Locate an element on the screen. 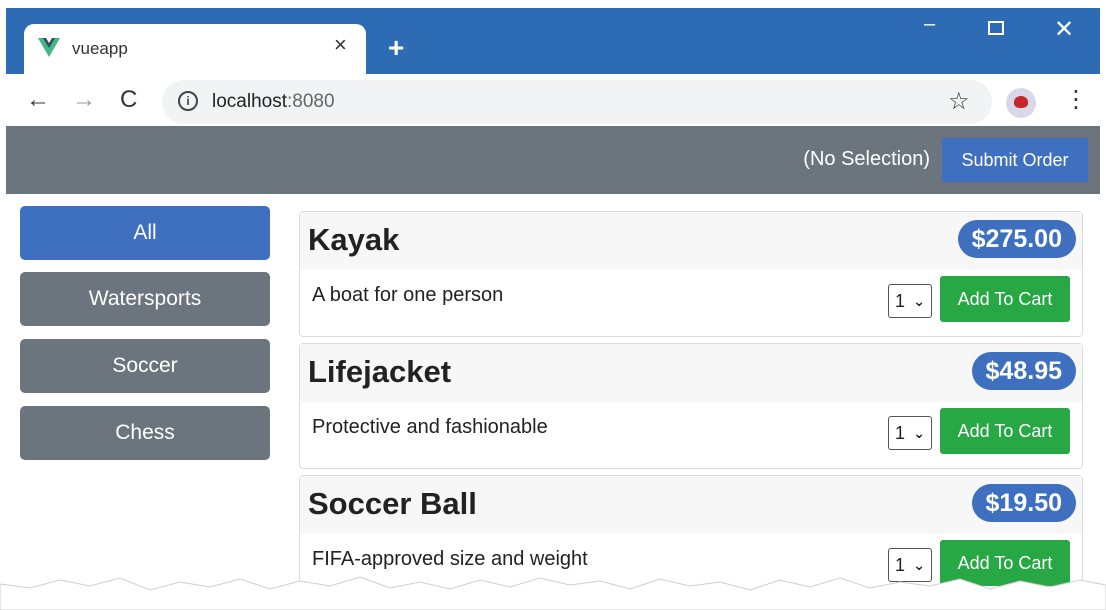 This screenshot has height=610, width=1106. product-card-header: Kayak $275.00 is located at coordinates (691, 241).